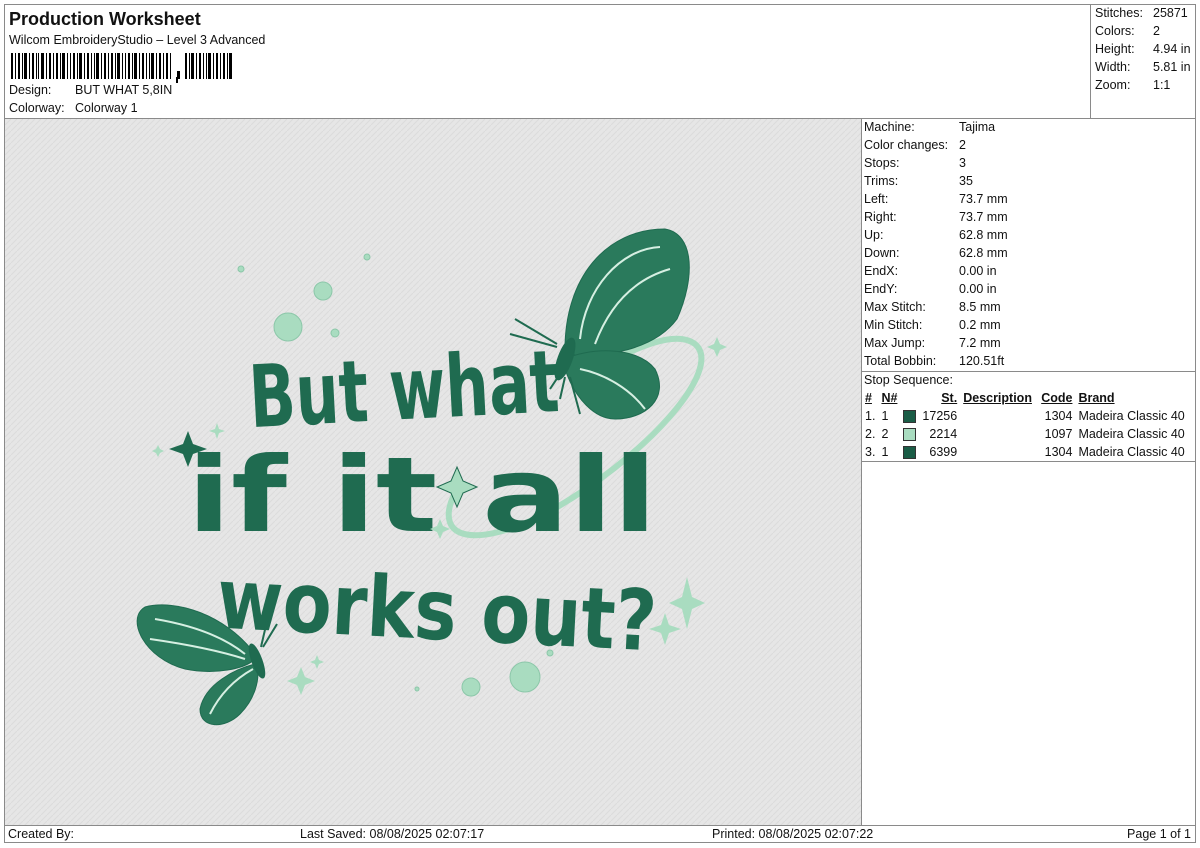 The height and width of the screenshot is (848, 1200). I want to click on up-value: 62.8 mm, so click(983, 235).